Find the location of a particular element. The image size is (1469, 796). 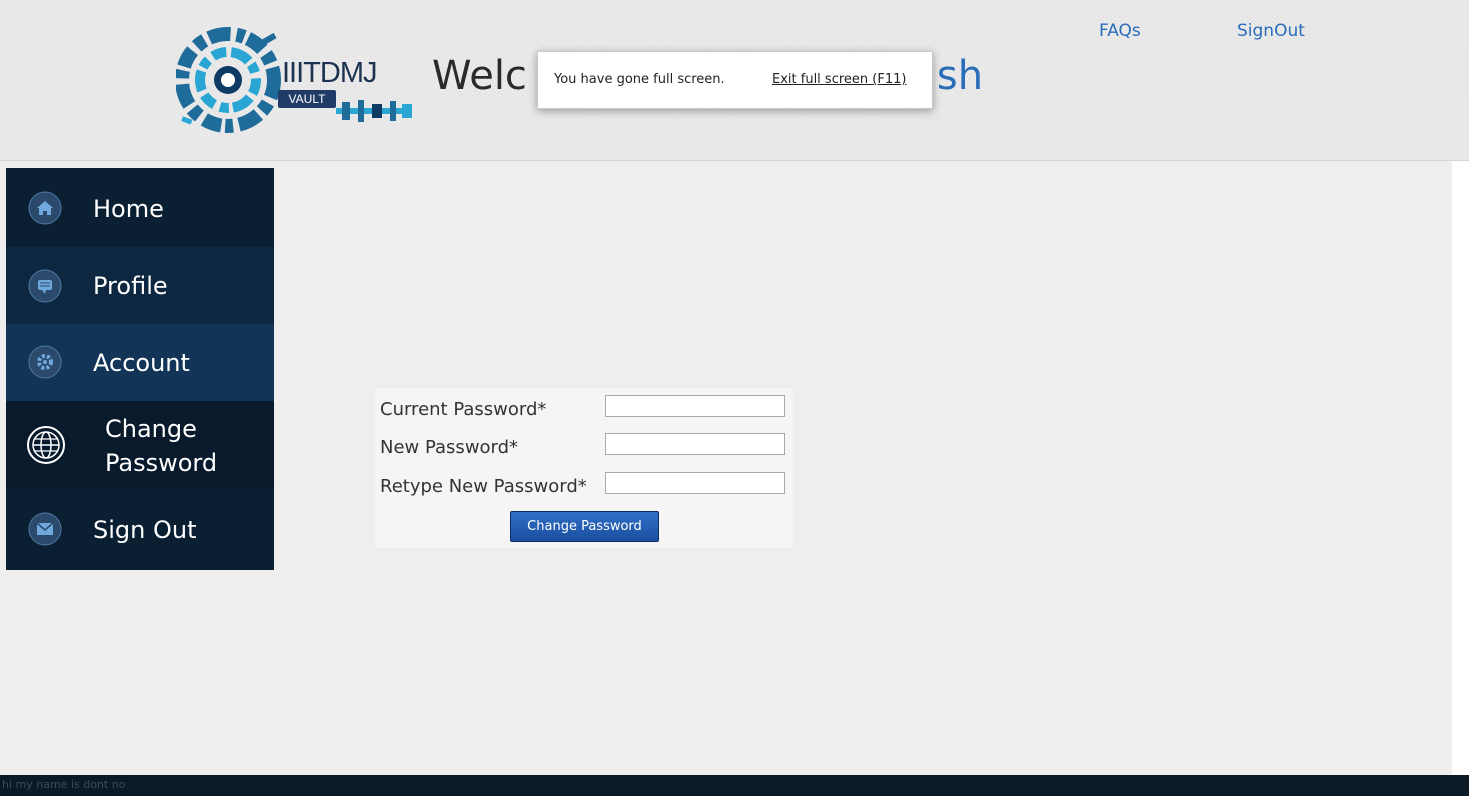

logo-title: IIITDMJ is located at coordinates (329, 73).